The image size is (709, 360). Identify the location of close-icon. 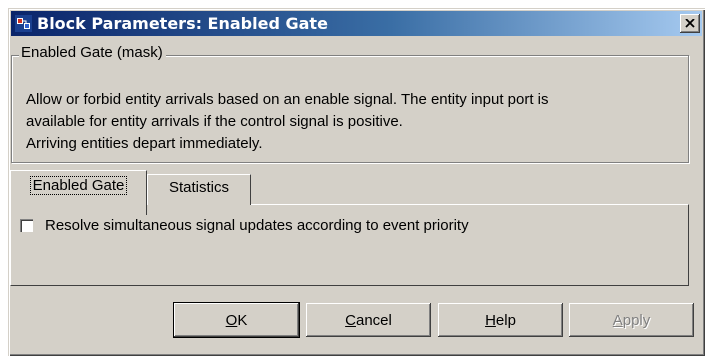
(690, 23).